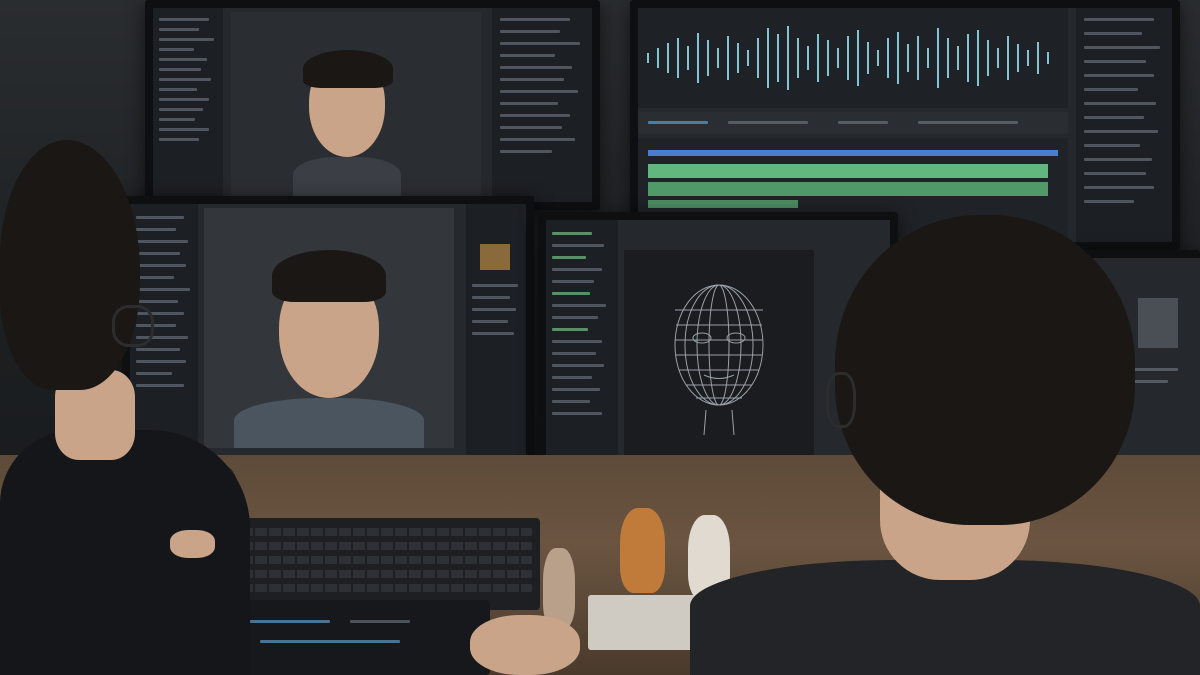 The image size is (1200, 675). I want to click on right-thumbnail, so click(1158, 323).